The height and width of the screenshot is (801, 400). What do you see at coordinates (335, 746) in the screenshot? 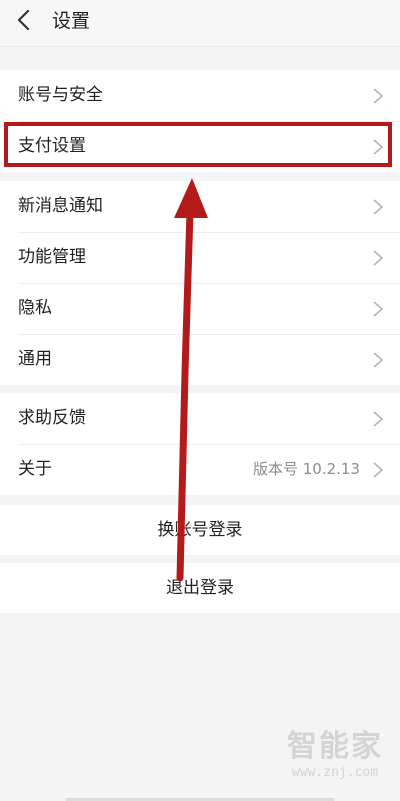
I see `watermark-logo: 智能家` at bounding box center [335, 746].